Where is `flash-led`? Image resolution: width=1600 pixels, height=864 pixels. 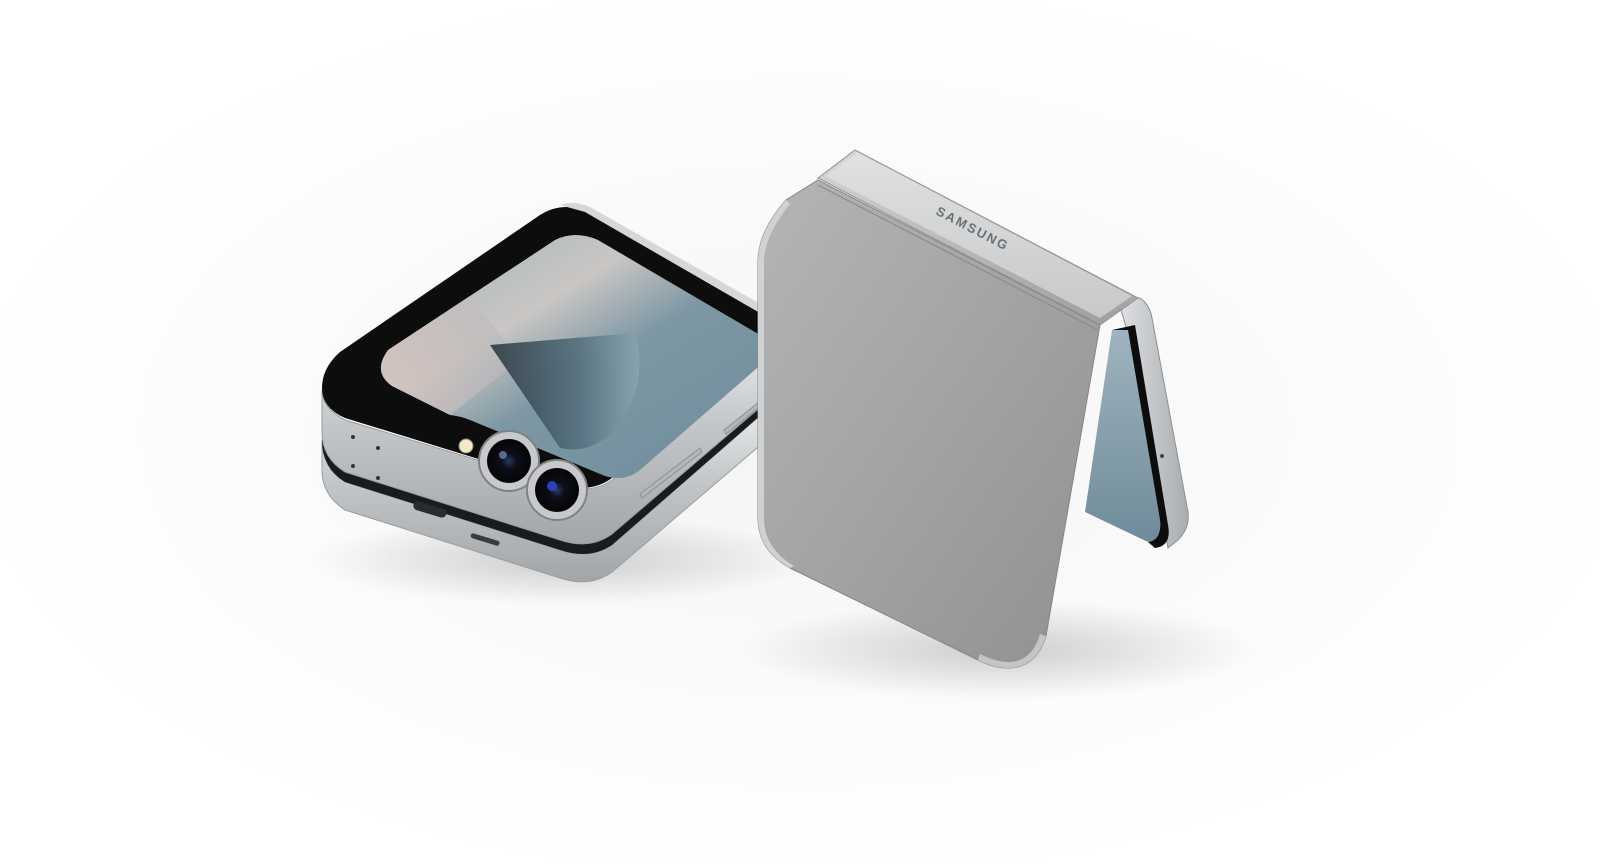 flash-led is located at coordinates (466, 446).